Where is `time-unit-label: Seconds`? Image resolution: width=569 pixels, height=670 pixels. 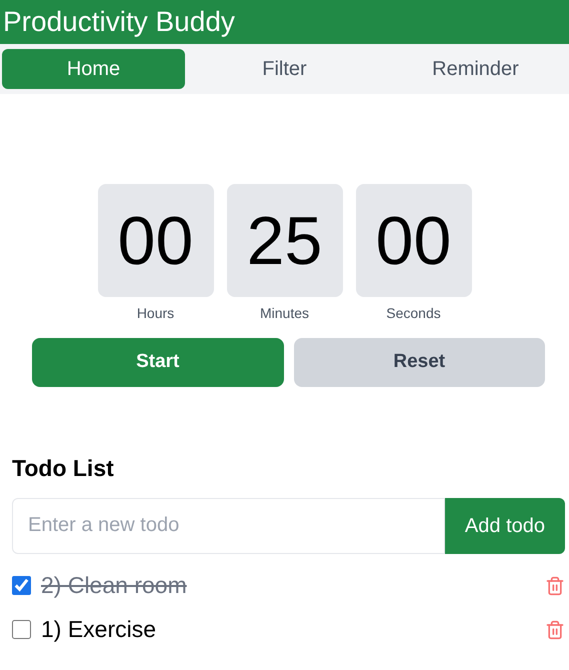
time-unit-label: Seconds is located at coordinates (413, 313).